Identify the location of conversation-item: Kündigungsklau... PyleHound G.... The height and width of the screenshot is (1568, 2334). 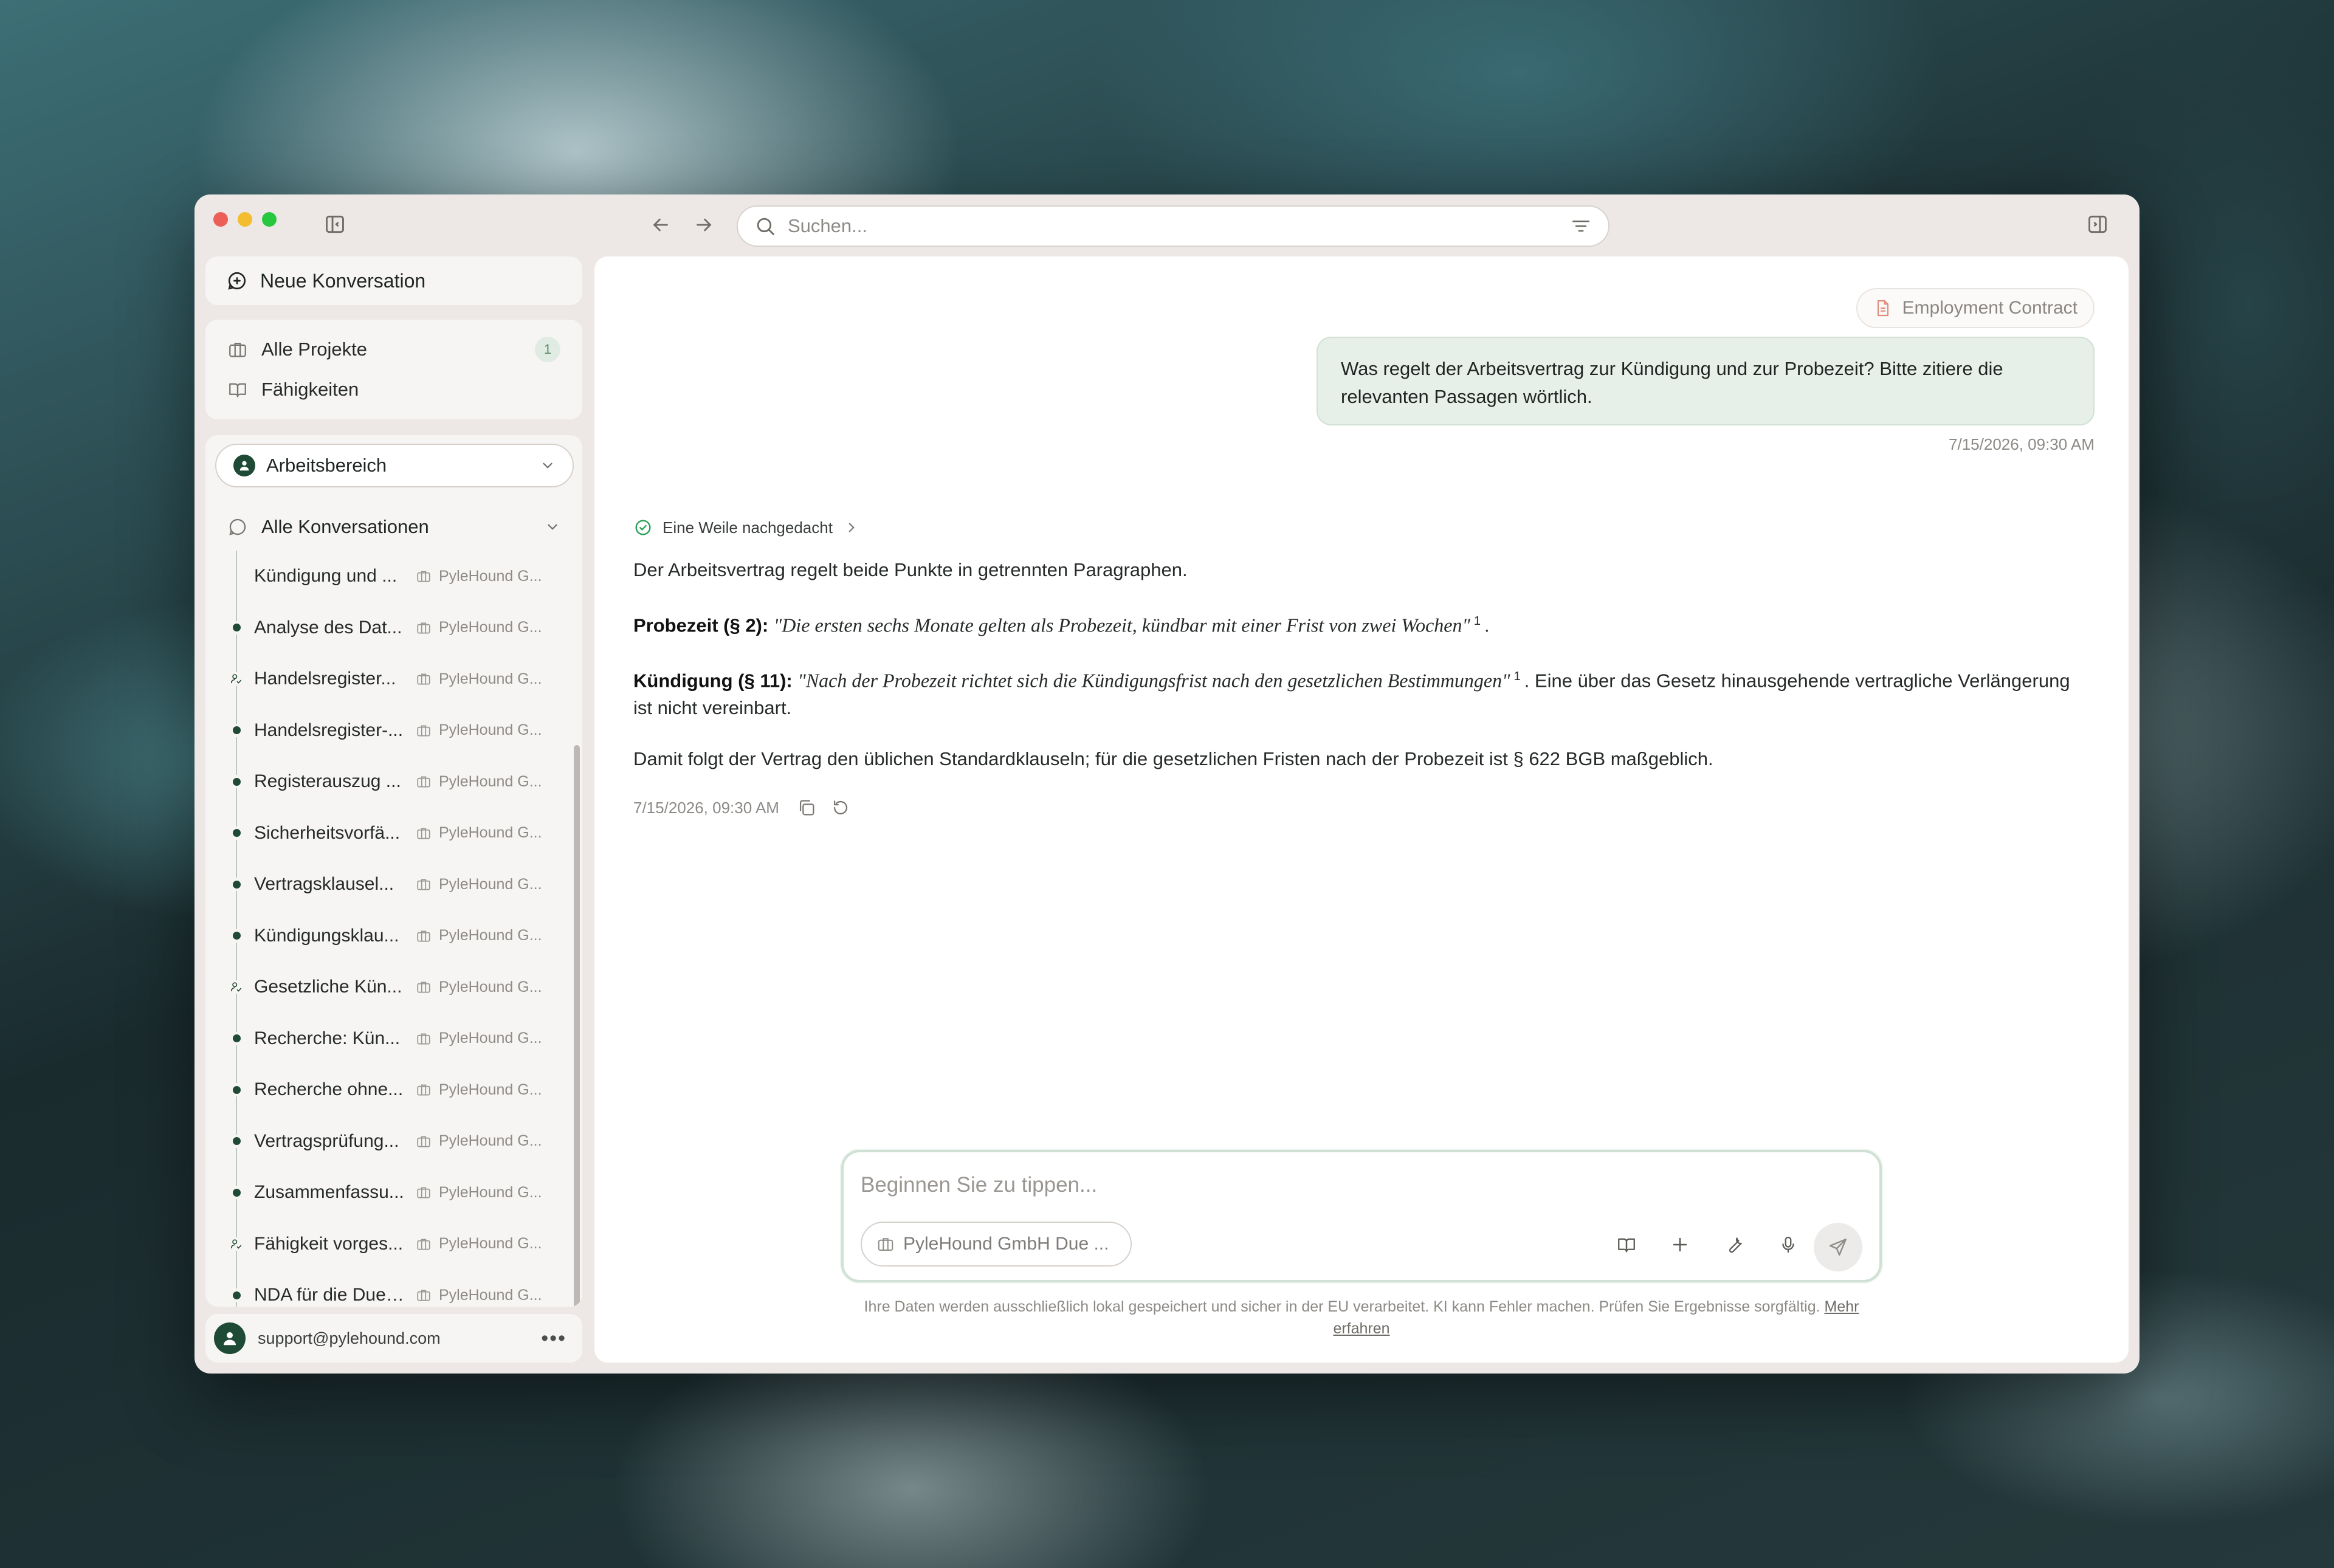
(387, 936).